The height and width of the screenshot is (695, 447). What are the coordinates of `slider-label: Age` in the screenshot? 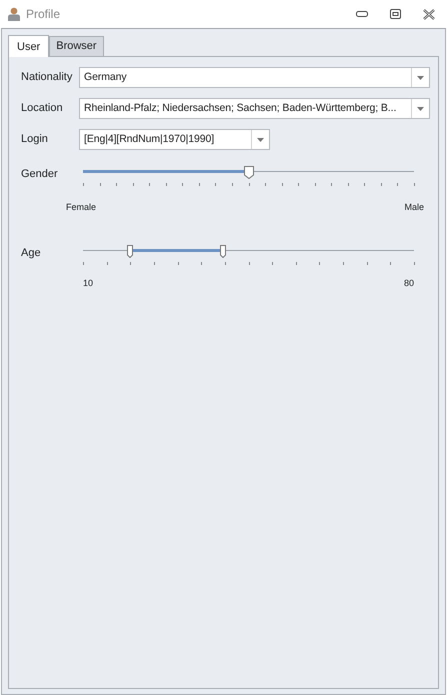 It's located at (31, 253).